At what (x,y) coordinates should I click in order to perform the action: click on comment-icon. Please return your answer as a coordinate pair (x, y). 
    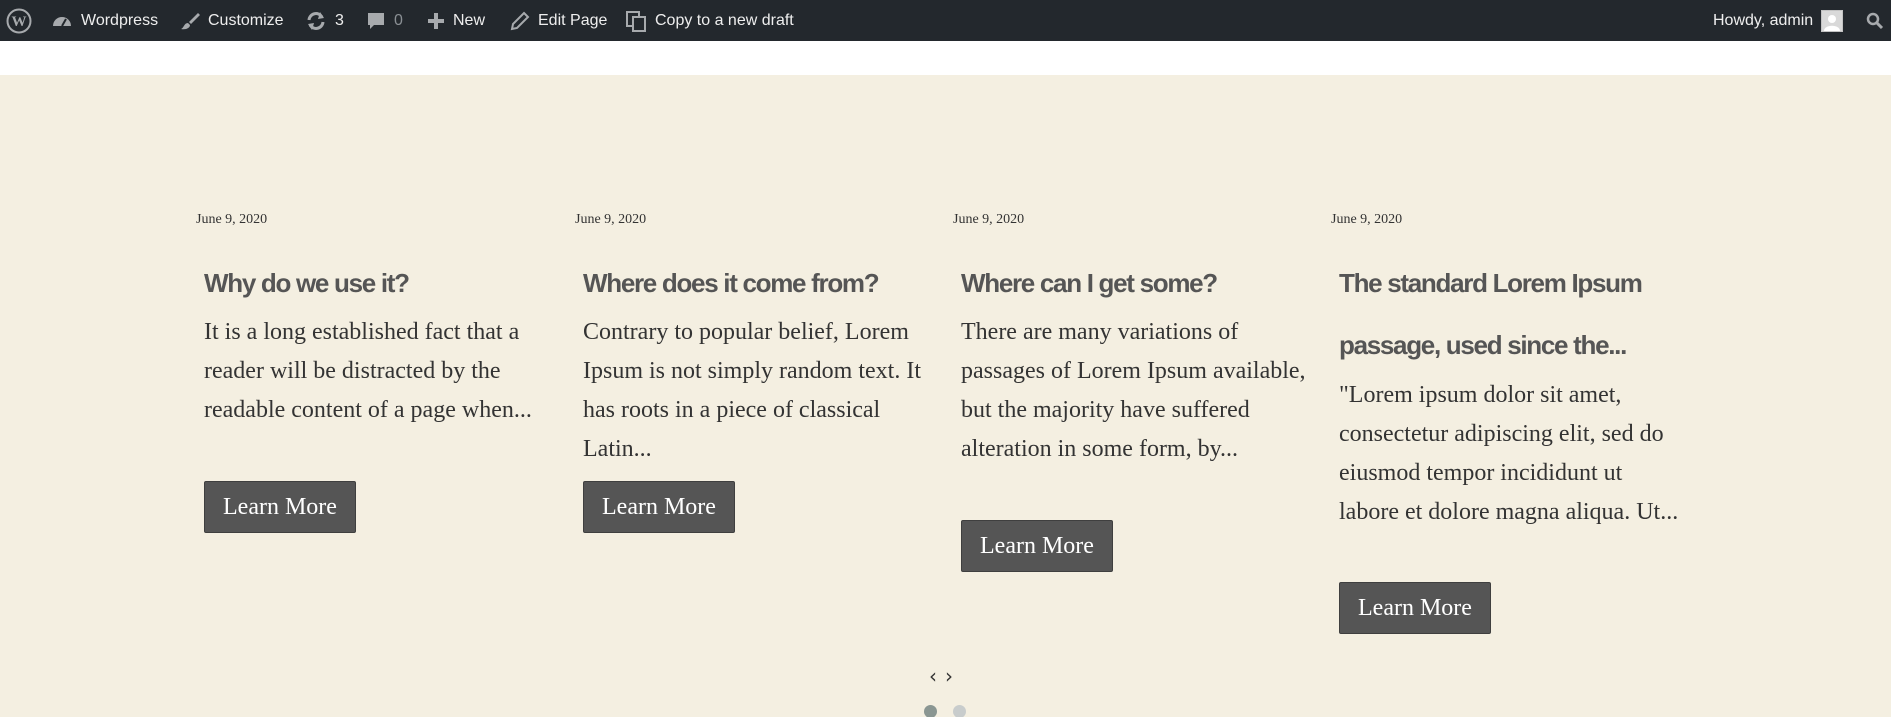
    Looking at the image, I should click on (376, 21).